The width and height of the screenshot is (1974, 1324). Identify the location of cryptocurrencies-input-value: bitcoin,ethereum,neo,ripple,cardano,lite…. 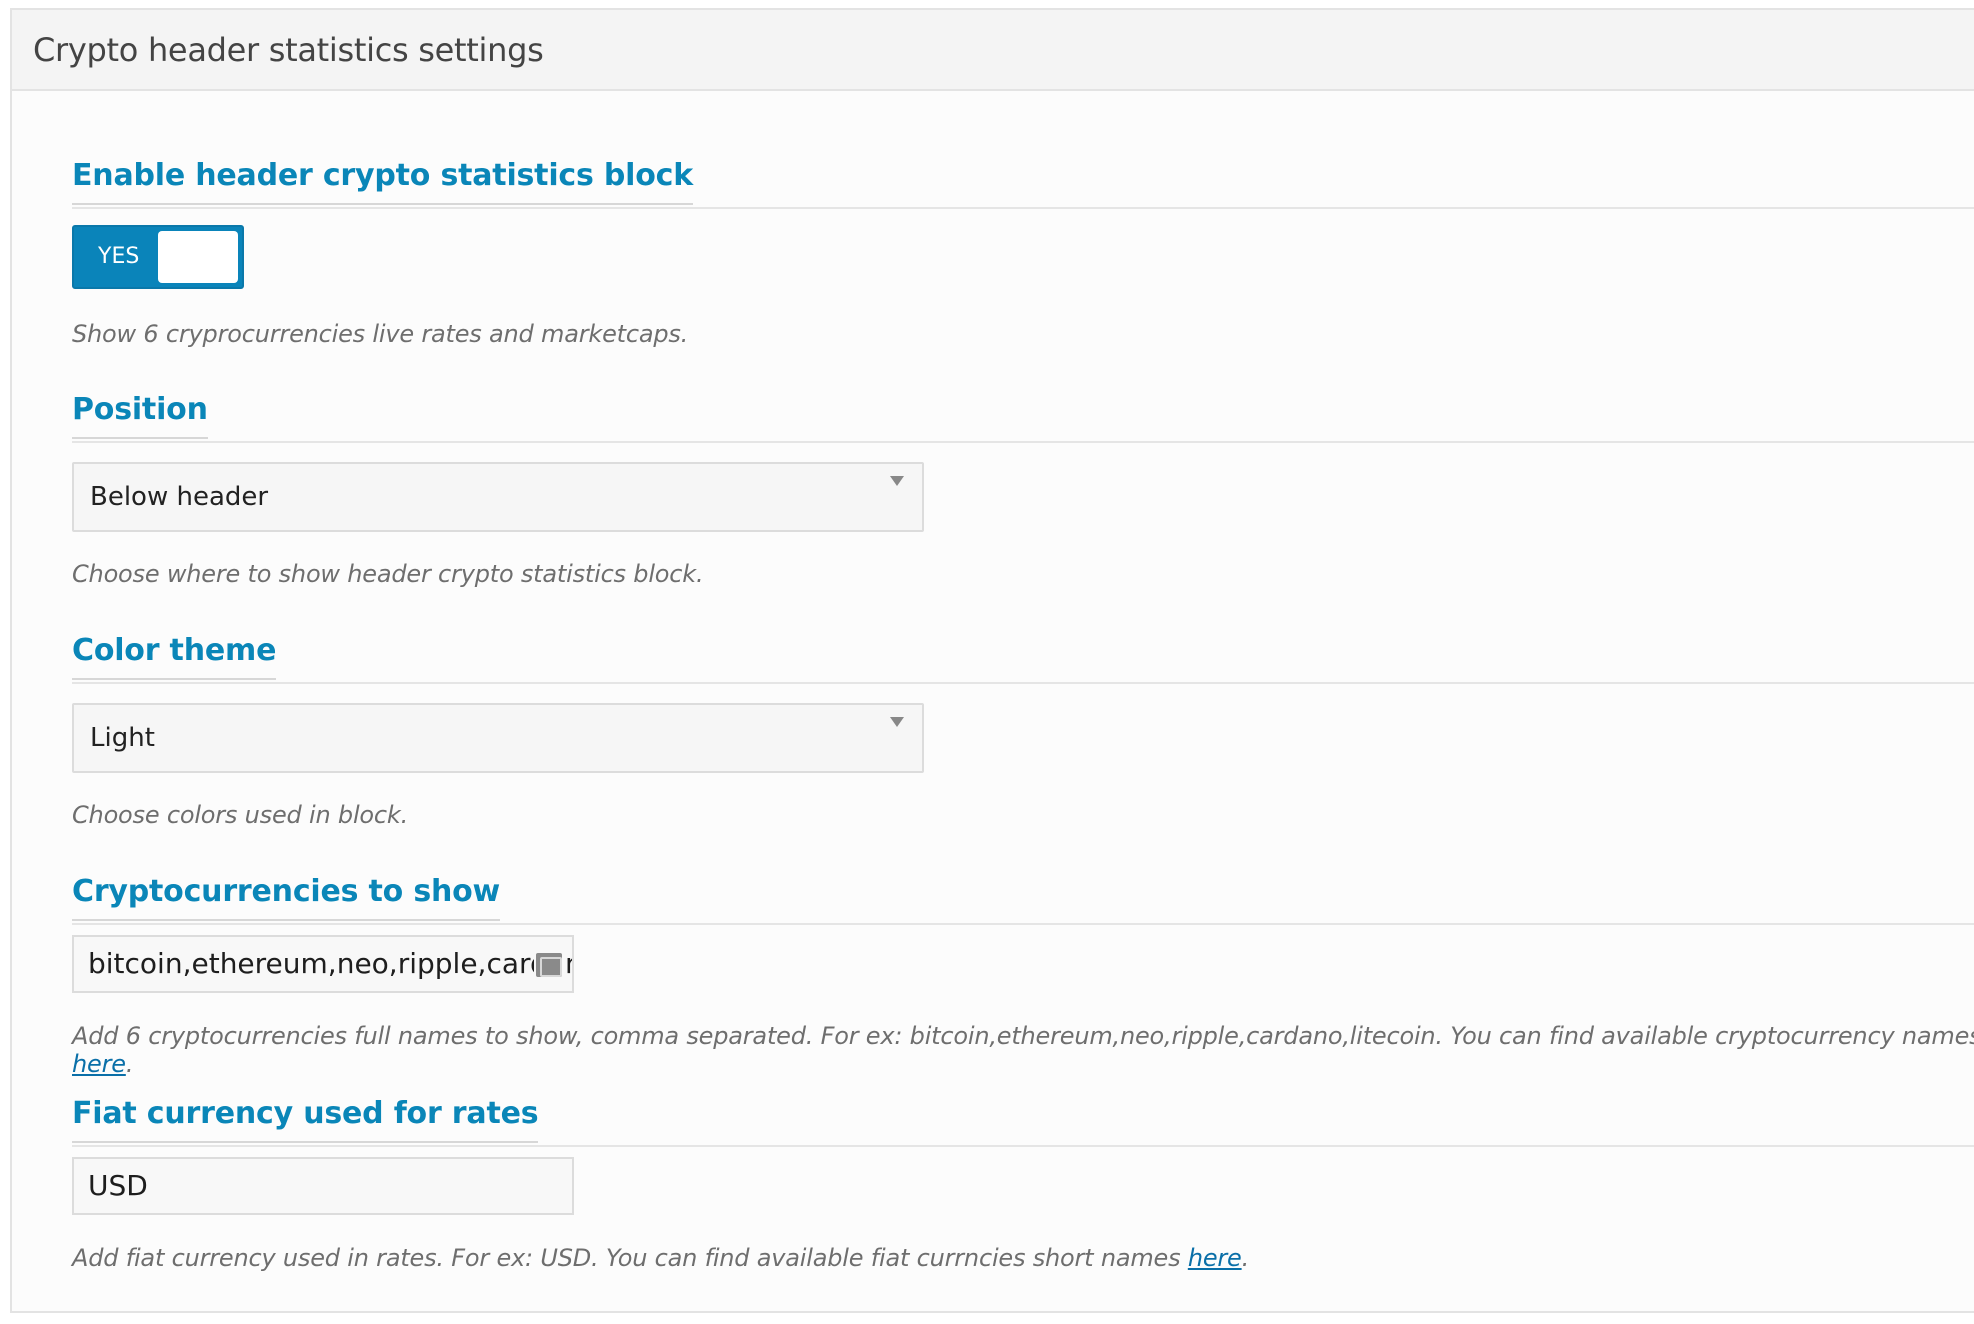
(330, 963).